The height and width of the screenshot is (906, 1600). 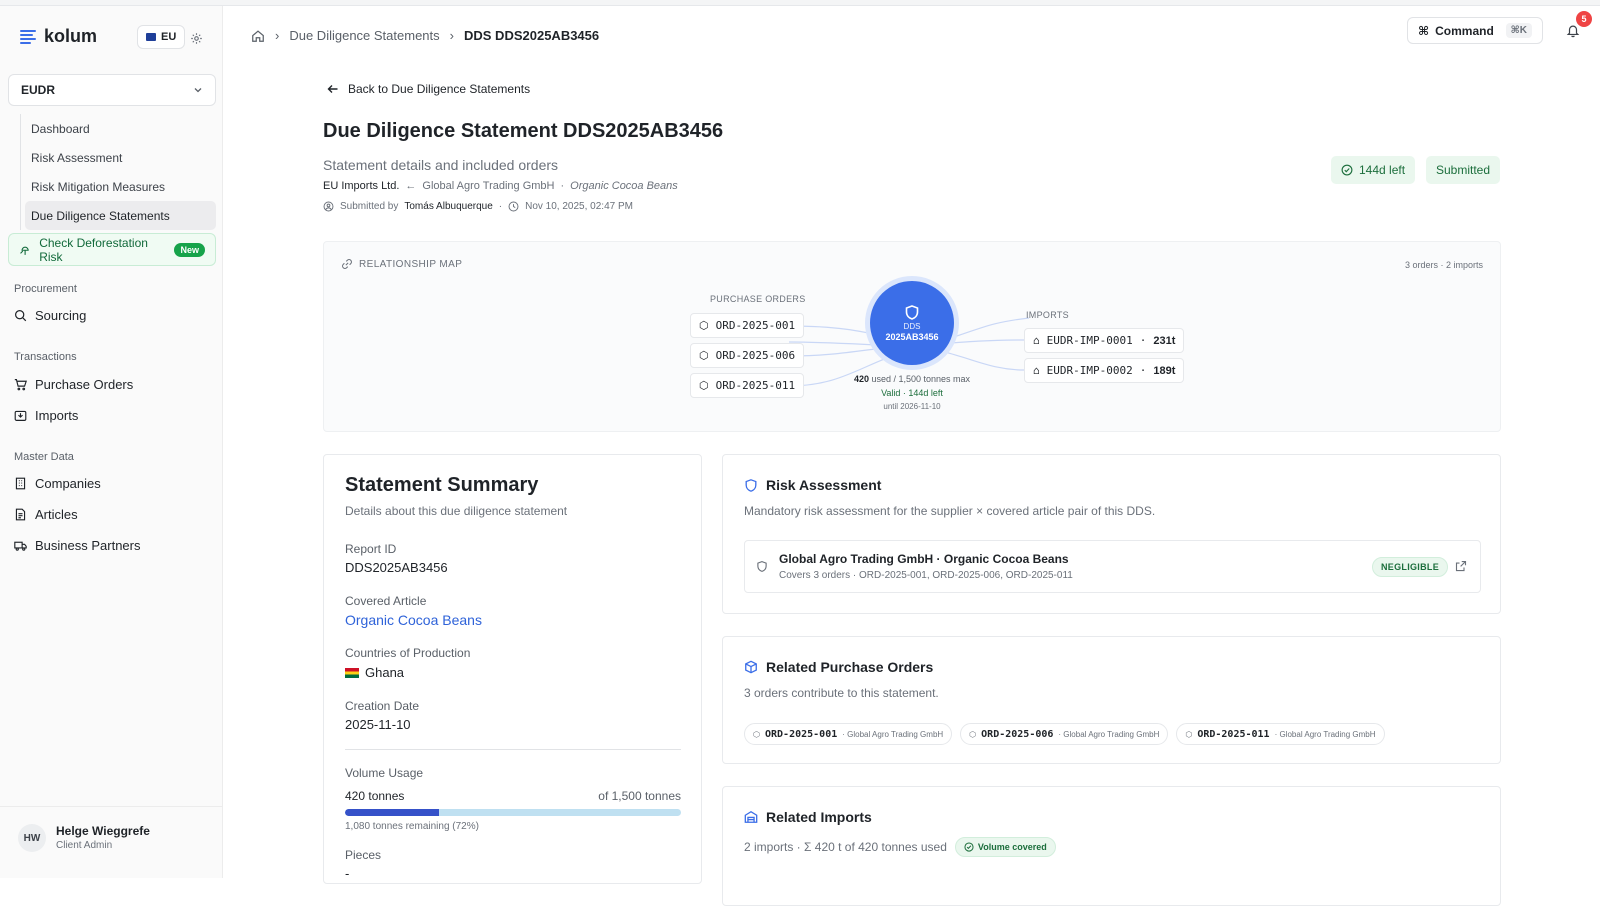 I want to click on tree-icon, so click(x=24, y=250).